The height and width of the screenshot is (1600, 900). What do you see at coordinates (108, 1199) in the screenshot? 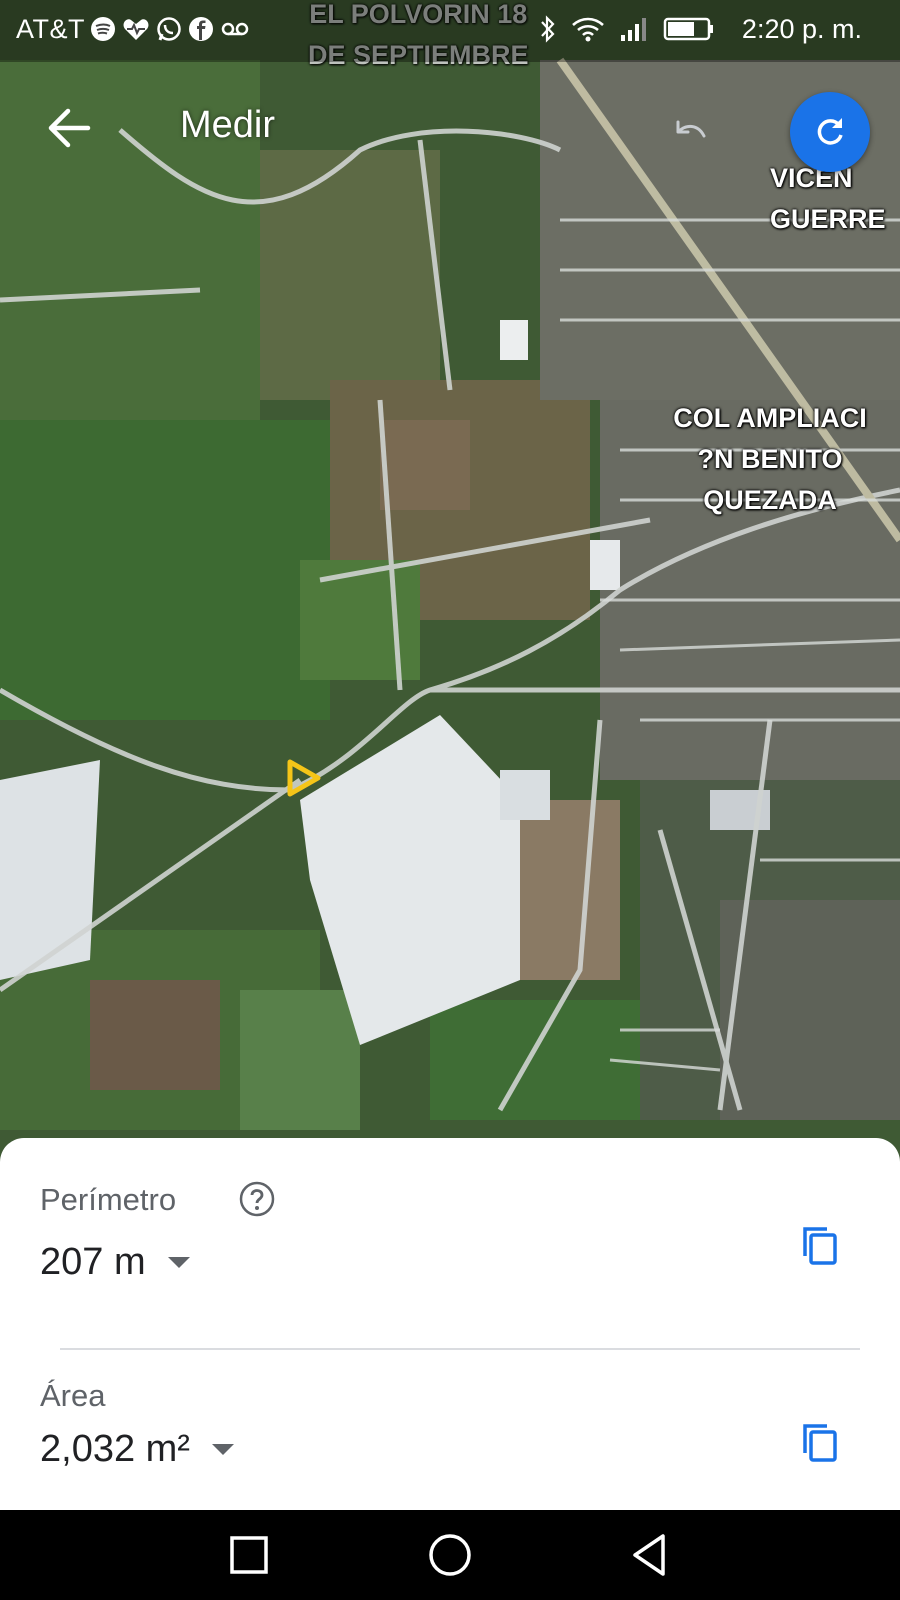
I see `perimeter-label: Perímetro` at bounding box center [108, 1199].